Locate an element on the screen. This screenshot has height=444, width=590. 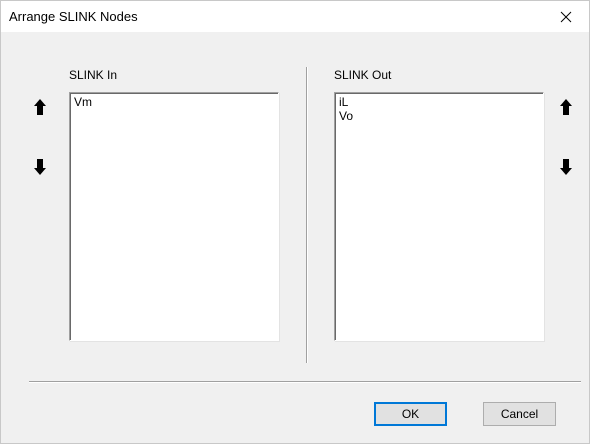
slink-out-move-up-button is located at coordinates (566, 107).